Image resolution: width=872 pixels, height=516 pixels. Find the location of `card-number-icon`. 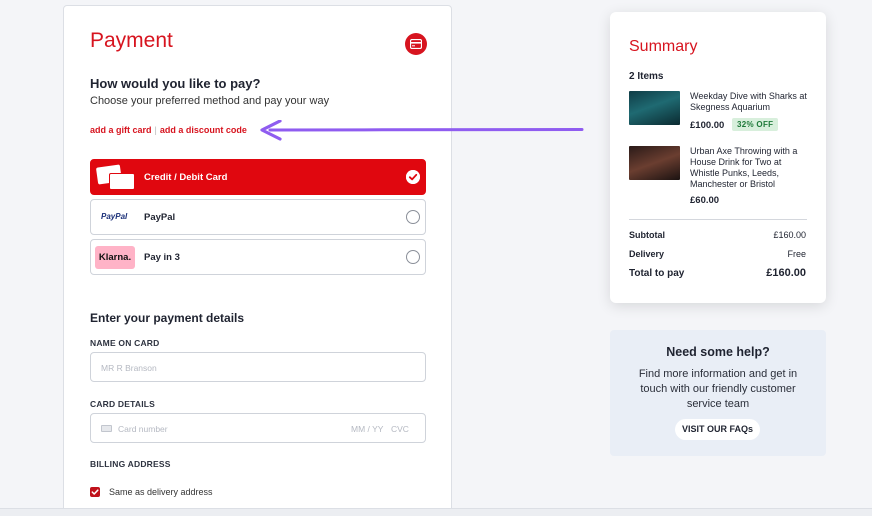

card-number-icon is located at coordinates (106, 428).